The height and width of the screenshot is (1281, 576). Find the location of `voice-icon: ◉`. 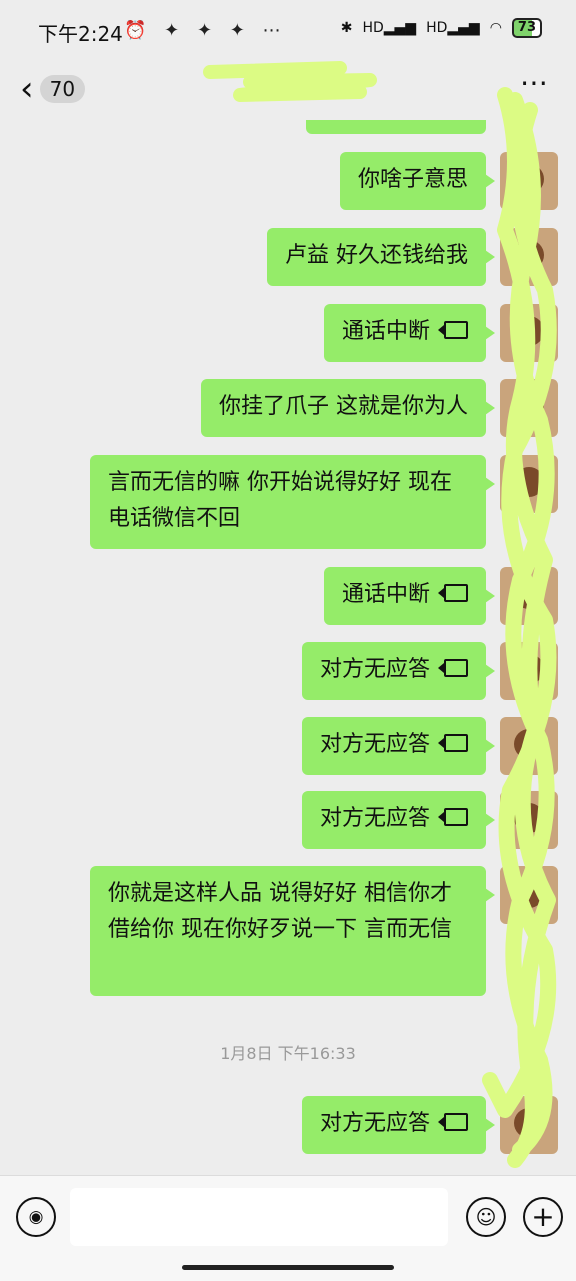

voice-icon: ◉ is located at coordinates (36, 1217).